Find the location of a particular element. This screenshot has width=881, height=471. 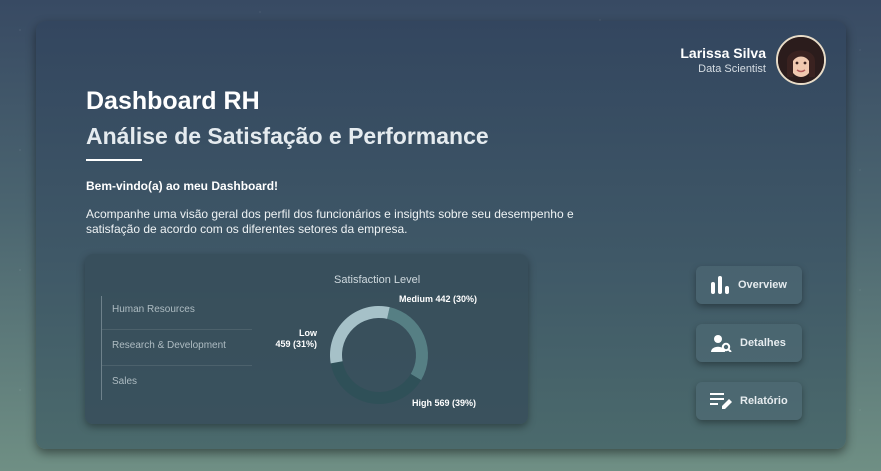

donut-slice-medium is located at coordinates (407, 344).